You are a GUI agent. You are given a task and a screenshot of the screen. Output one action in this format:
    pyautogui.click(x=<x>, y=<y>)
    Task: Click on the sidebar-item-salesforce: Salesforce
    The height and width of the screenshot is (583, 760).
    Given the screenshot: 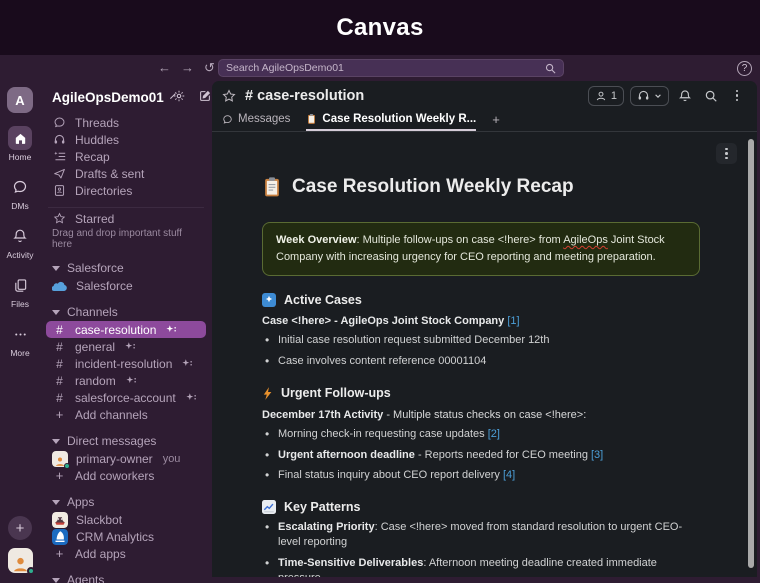 What is the action you would take?
    pyautogui.click(x=126, y=285)
    